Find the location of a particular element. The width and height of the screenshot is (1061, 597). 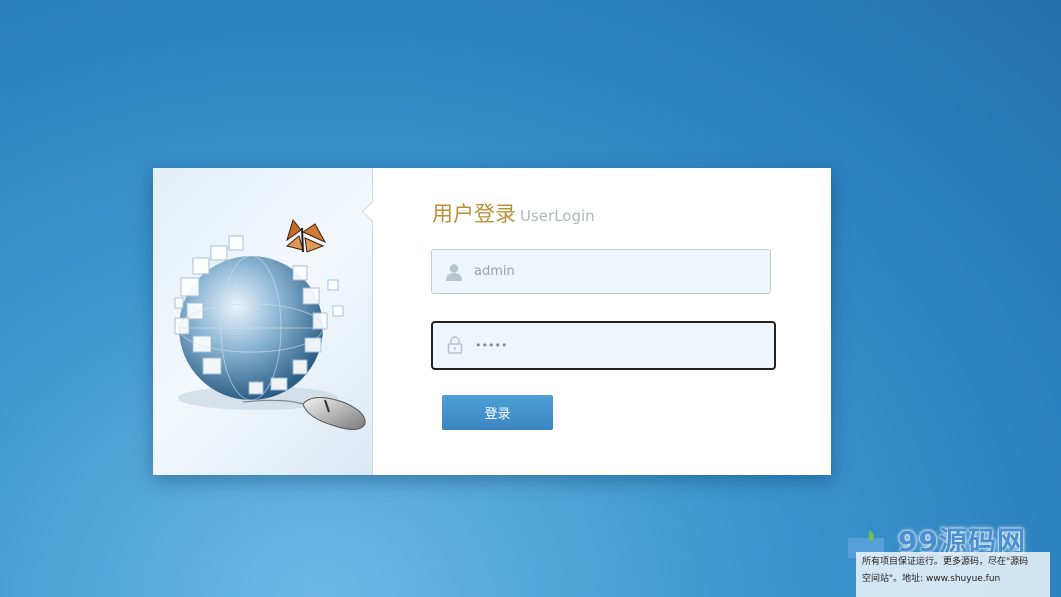

user-icon is located at coordinates (454, 272).